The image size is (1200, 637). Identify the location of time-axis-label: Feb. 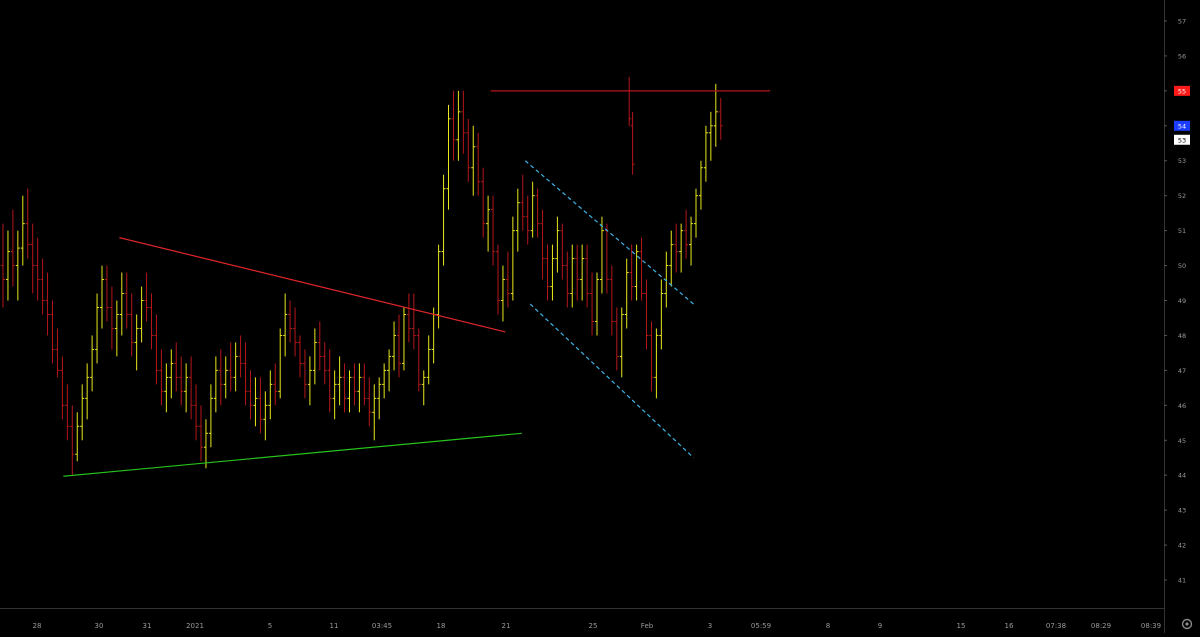
(647, 626).